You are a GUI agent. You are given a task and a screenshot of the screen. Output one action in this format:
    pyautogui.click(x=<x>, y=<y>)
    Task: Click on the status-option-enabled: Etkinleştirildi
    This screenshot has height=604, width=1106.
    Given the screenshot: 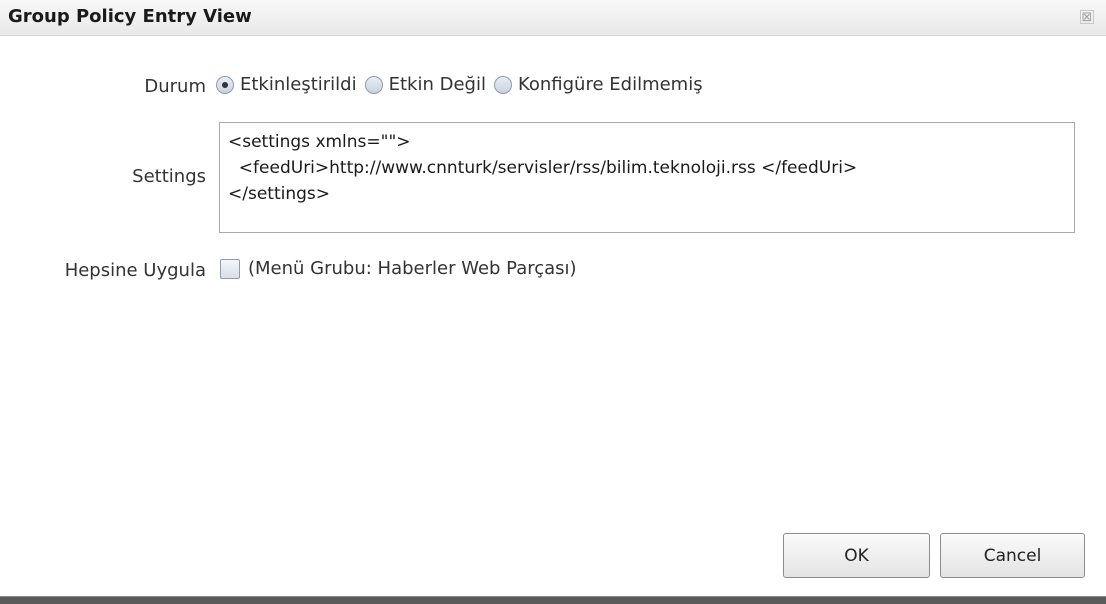 What is the action you would take?
    pyautogui.click(x=286, y=84)
    